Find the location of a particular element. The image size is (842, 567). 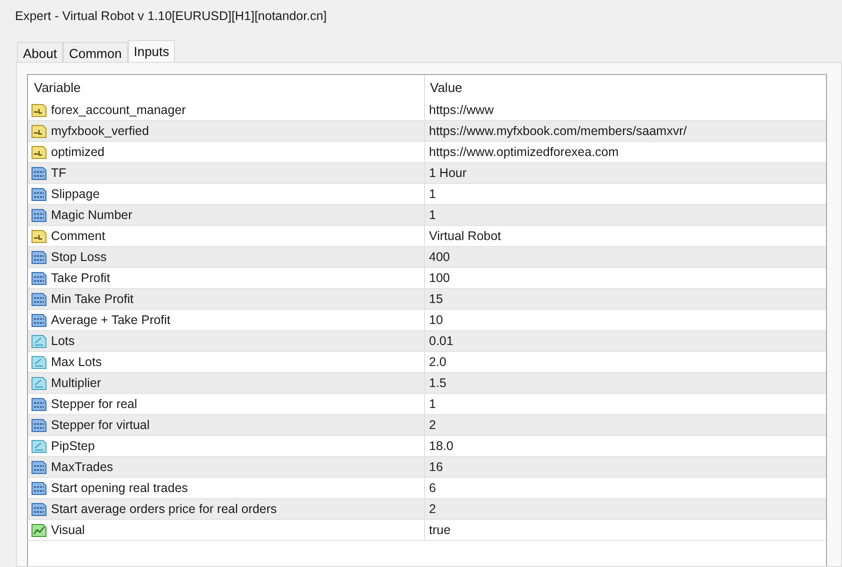

variable-name: TF is located at coordinates (58, 173).